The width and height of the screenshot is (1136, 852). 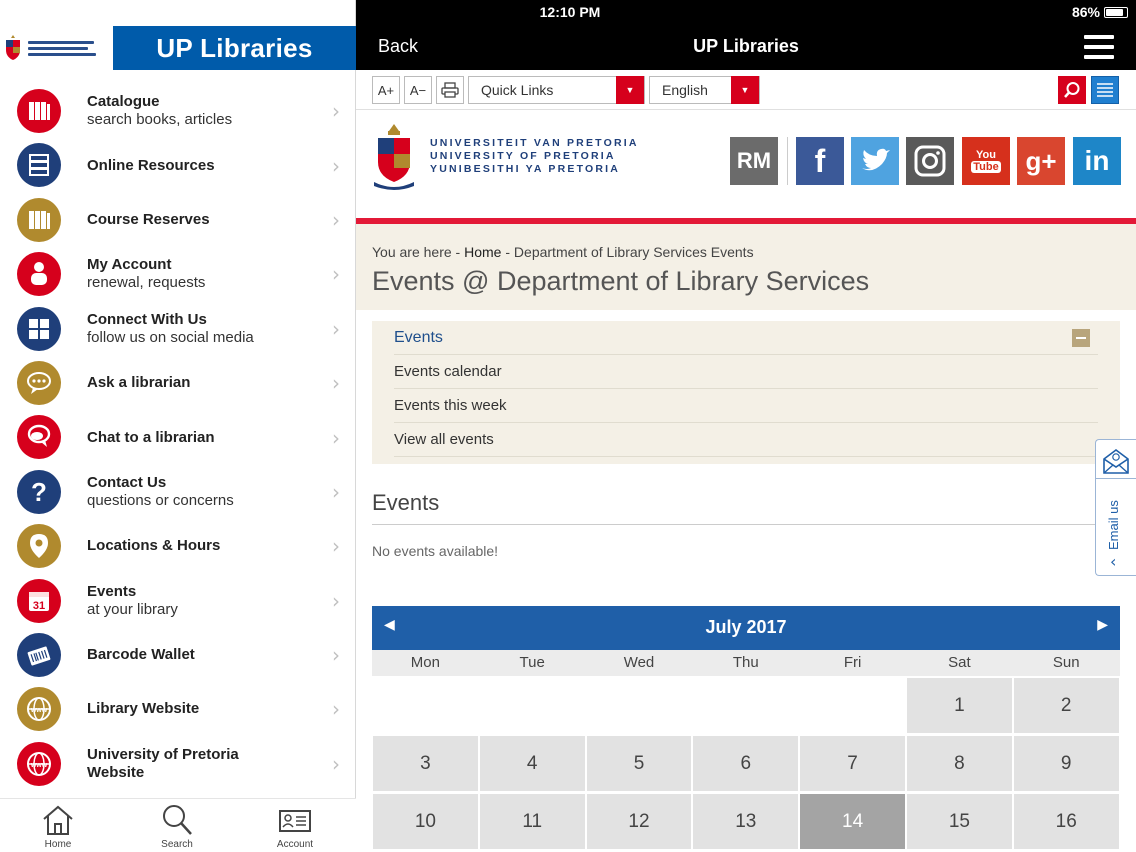 I want to click on site-menu-button, so click(x=1105, y=90).